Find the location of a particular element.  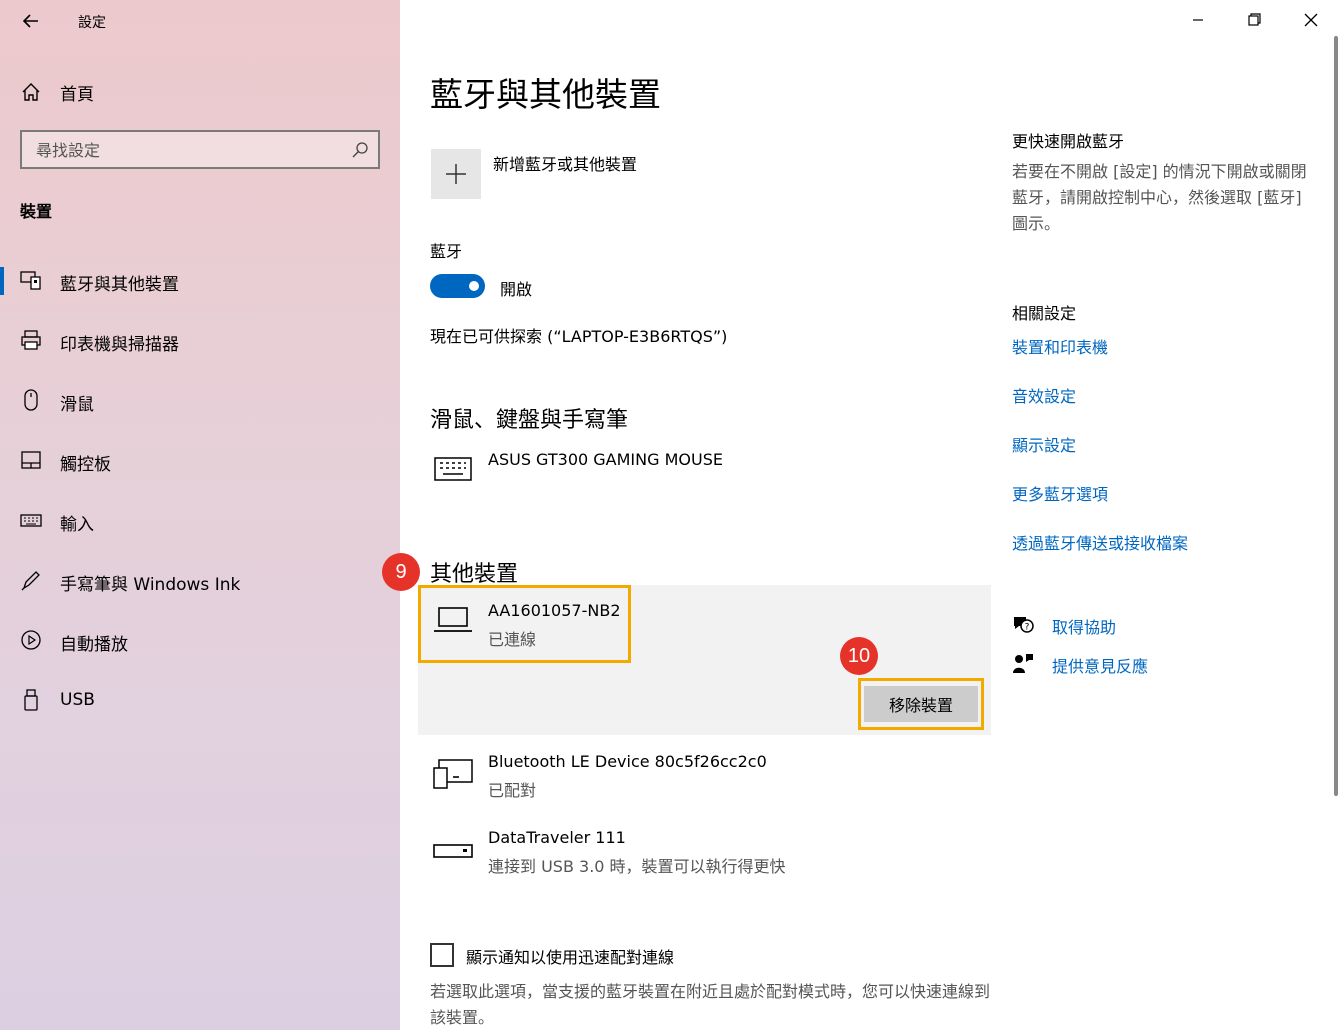

device-name: ASUS GT300 GAMING MOUSE is located at coordinates (605, 459).